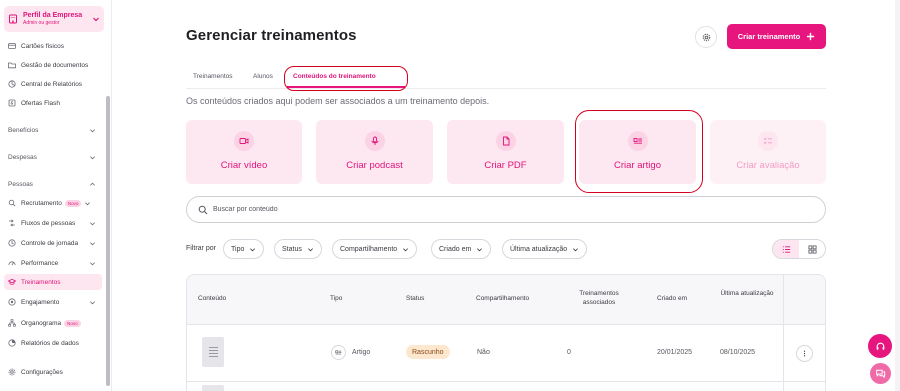 This screenshot has width=900, height=391. I want to click on sidebar-item-label: Controle de jornada, so click(50, 243).